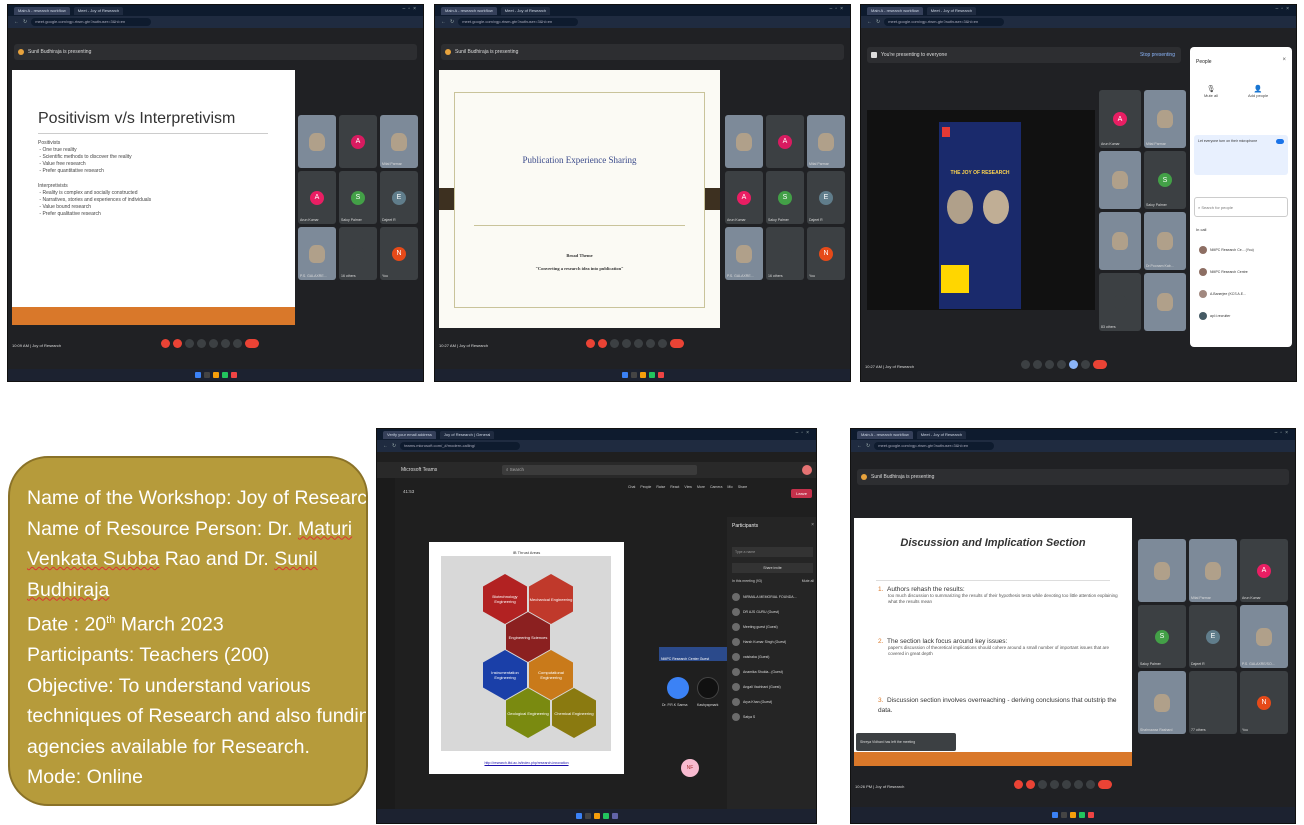 The image size is (1304, 825). What do you see at coordinates (812, 525) in the screenshot?
I see `close-icon: ×` at bounding box center [812, 525].